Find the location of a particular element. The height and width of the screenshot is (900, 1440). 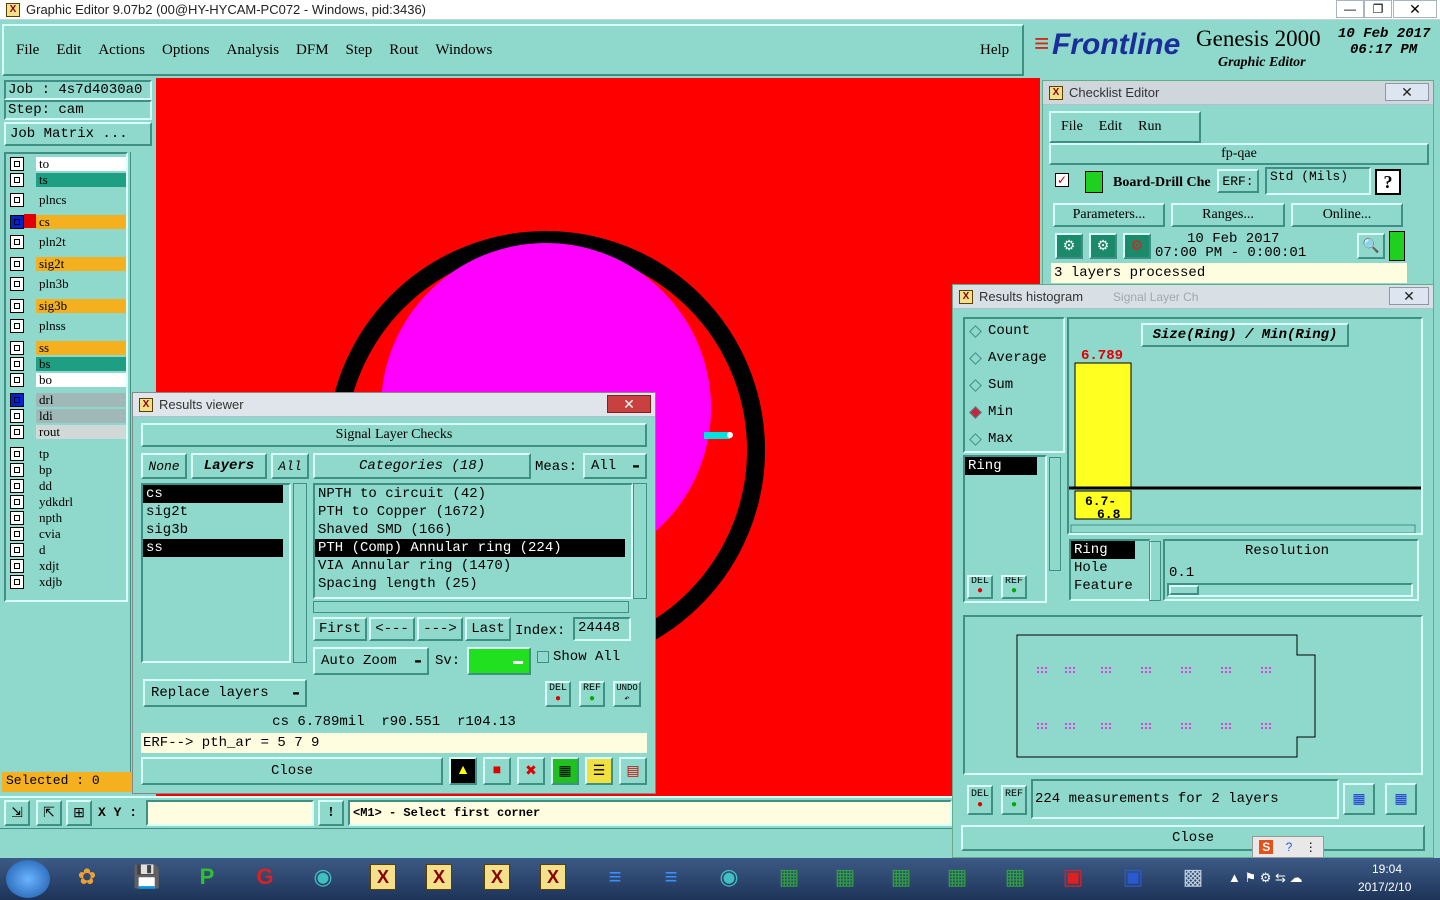

first-button: First is located at coordinates (340, 629).